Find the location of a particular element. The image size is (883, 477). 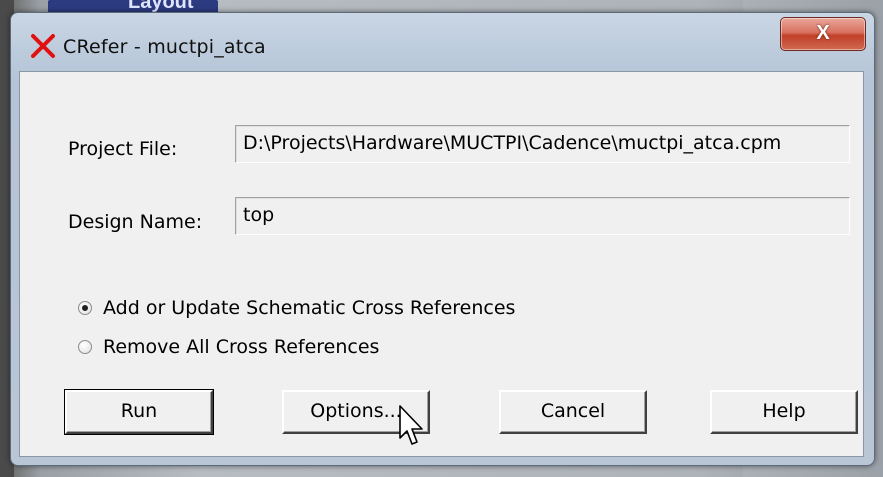

cancel-button: Cancel is located at coordinates (573, 412).